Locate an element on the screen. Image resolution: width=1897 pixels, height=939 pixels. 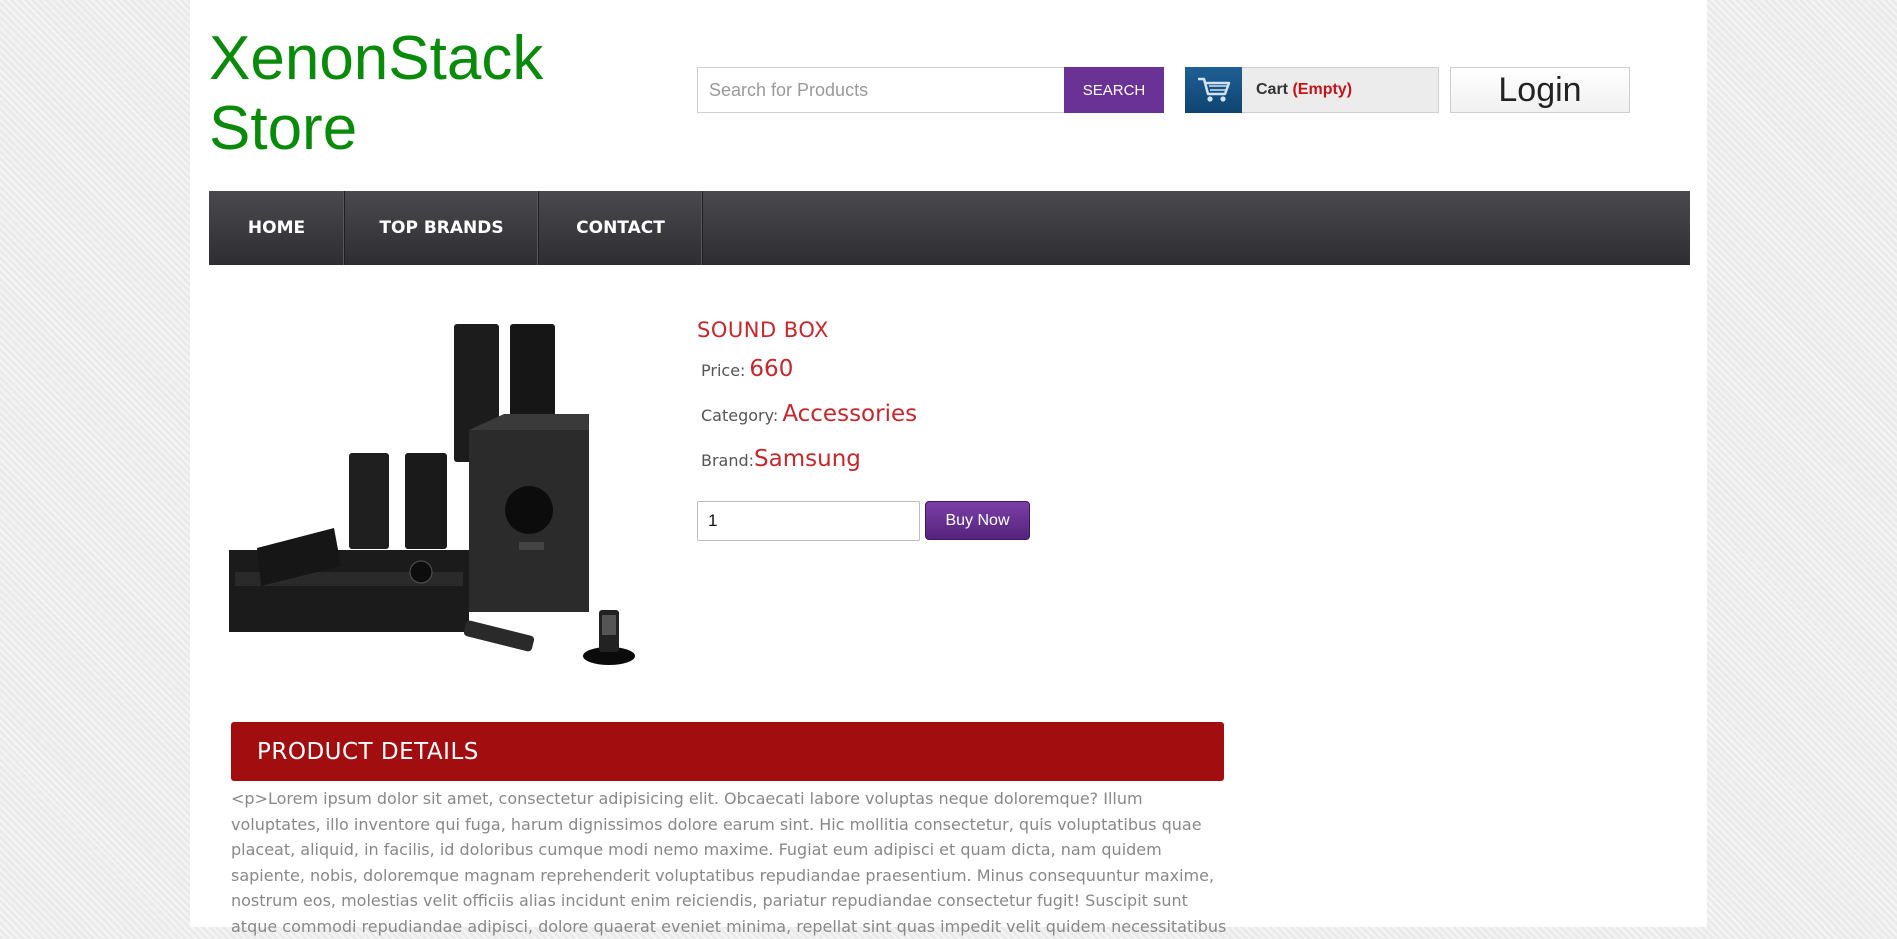
category-value: Accessories is located at coordinates (850, 414).